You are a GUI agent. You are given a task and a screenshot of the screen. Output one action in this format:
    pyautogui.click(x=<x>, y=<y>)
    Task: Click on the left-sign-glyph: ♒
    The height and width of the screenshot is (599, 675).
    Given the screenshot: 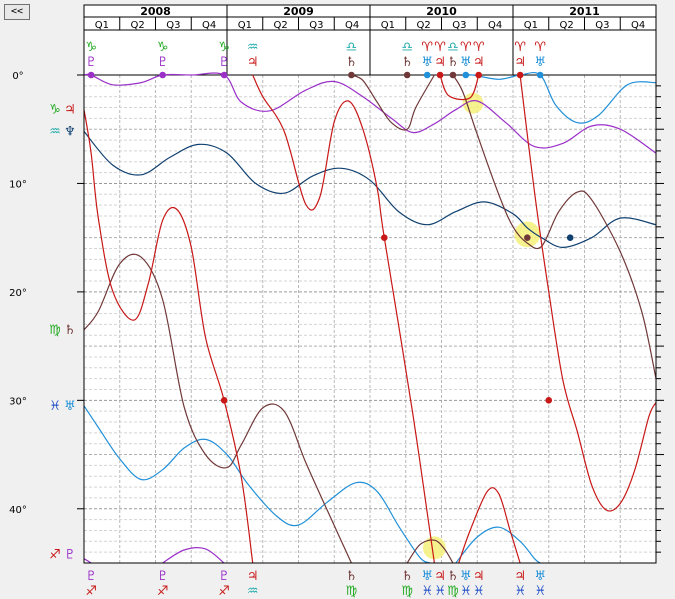 What is the action you would take?
    pyautogui.click(x=55, y=131)
    